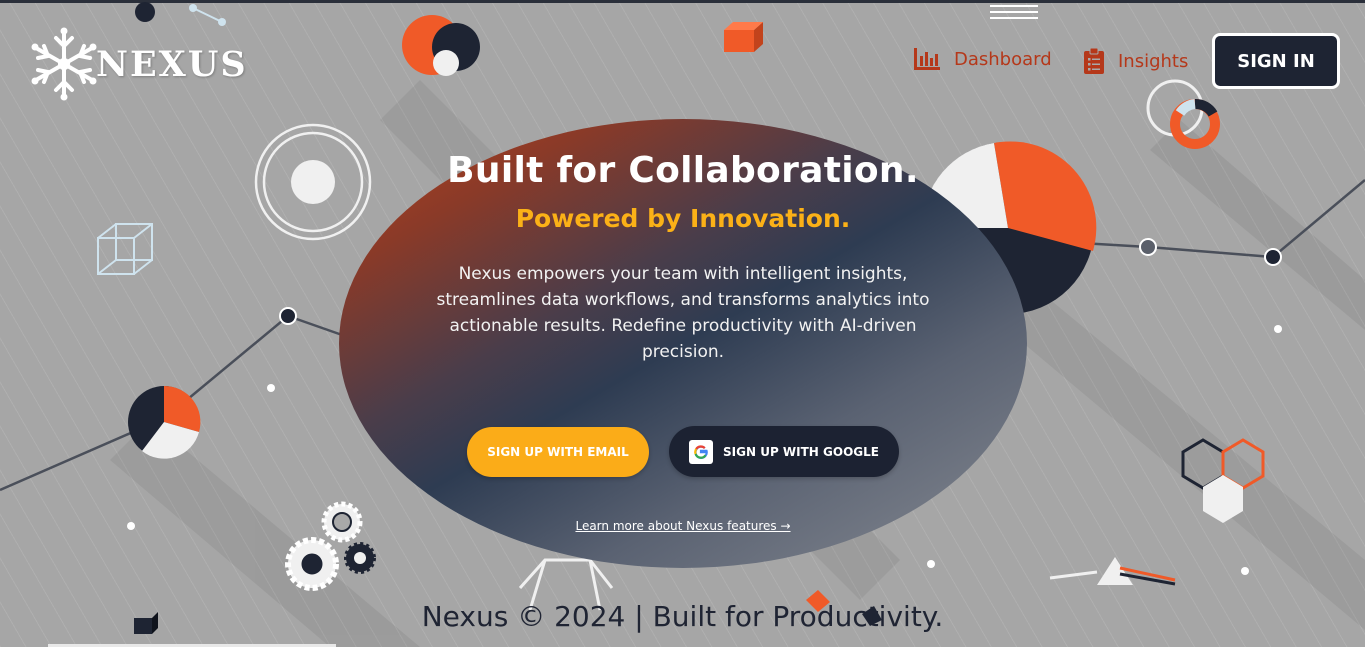 The height and width of the screenshot is (647, 1365). I want to click on hero-subtitle: Powered by Innovation., so click(683, 218).